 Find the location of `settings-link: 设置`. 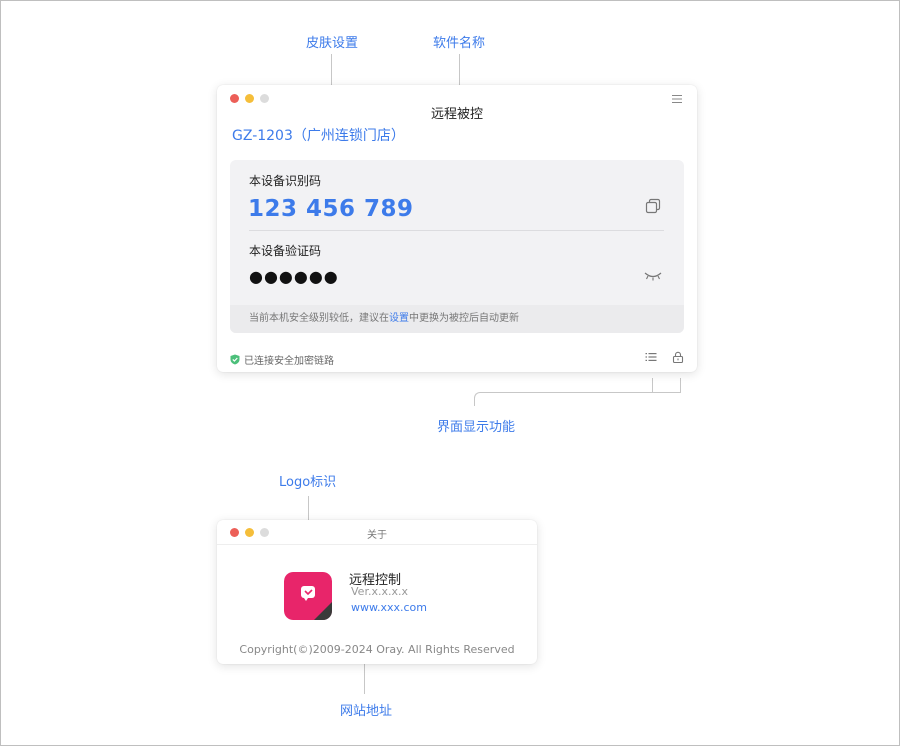

settings-link: 设置 is located at coordinates (399, 318).